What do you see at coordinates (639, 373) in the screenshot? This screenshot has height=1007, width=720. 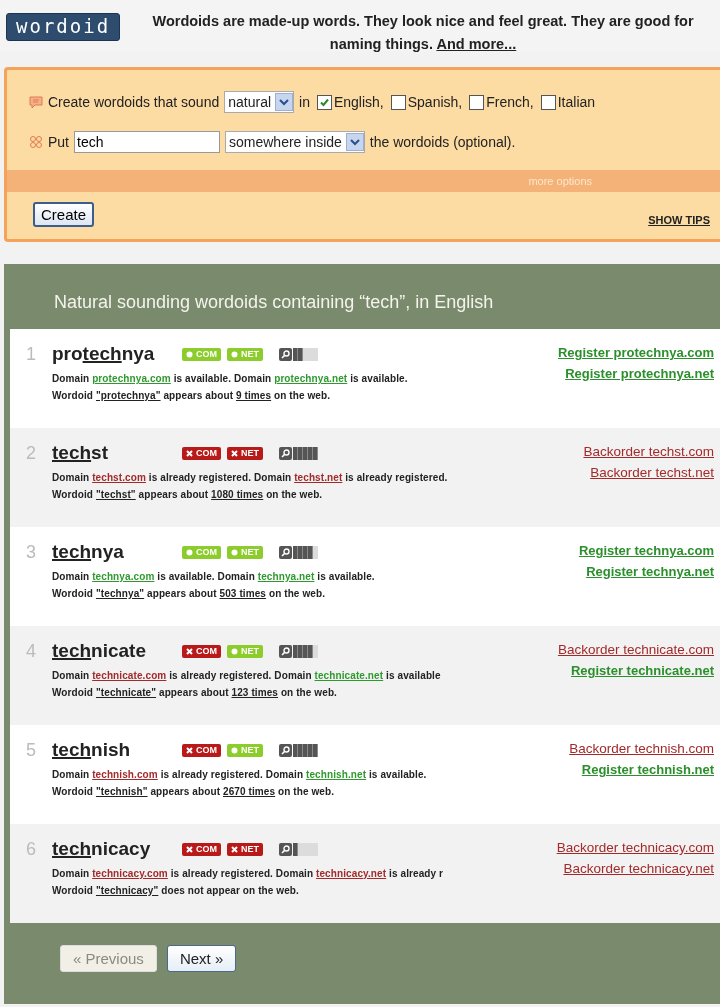 I see `register-link: Register protechnya.net` at bounding box center [639, 373].